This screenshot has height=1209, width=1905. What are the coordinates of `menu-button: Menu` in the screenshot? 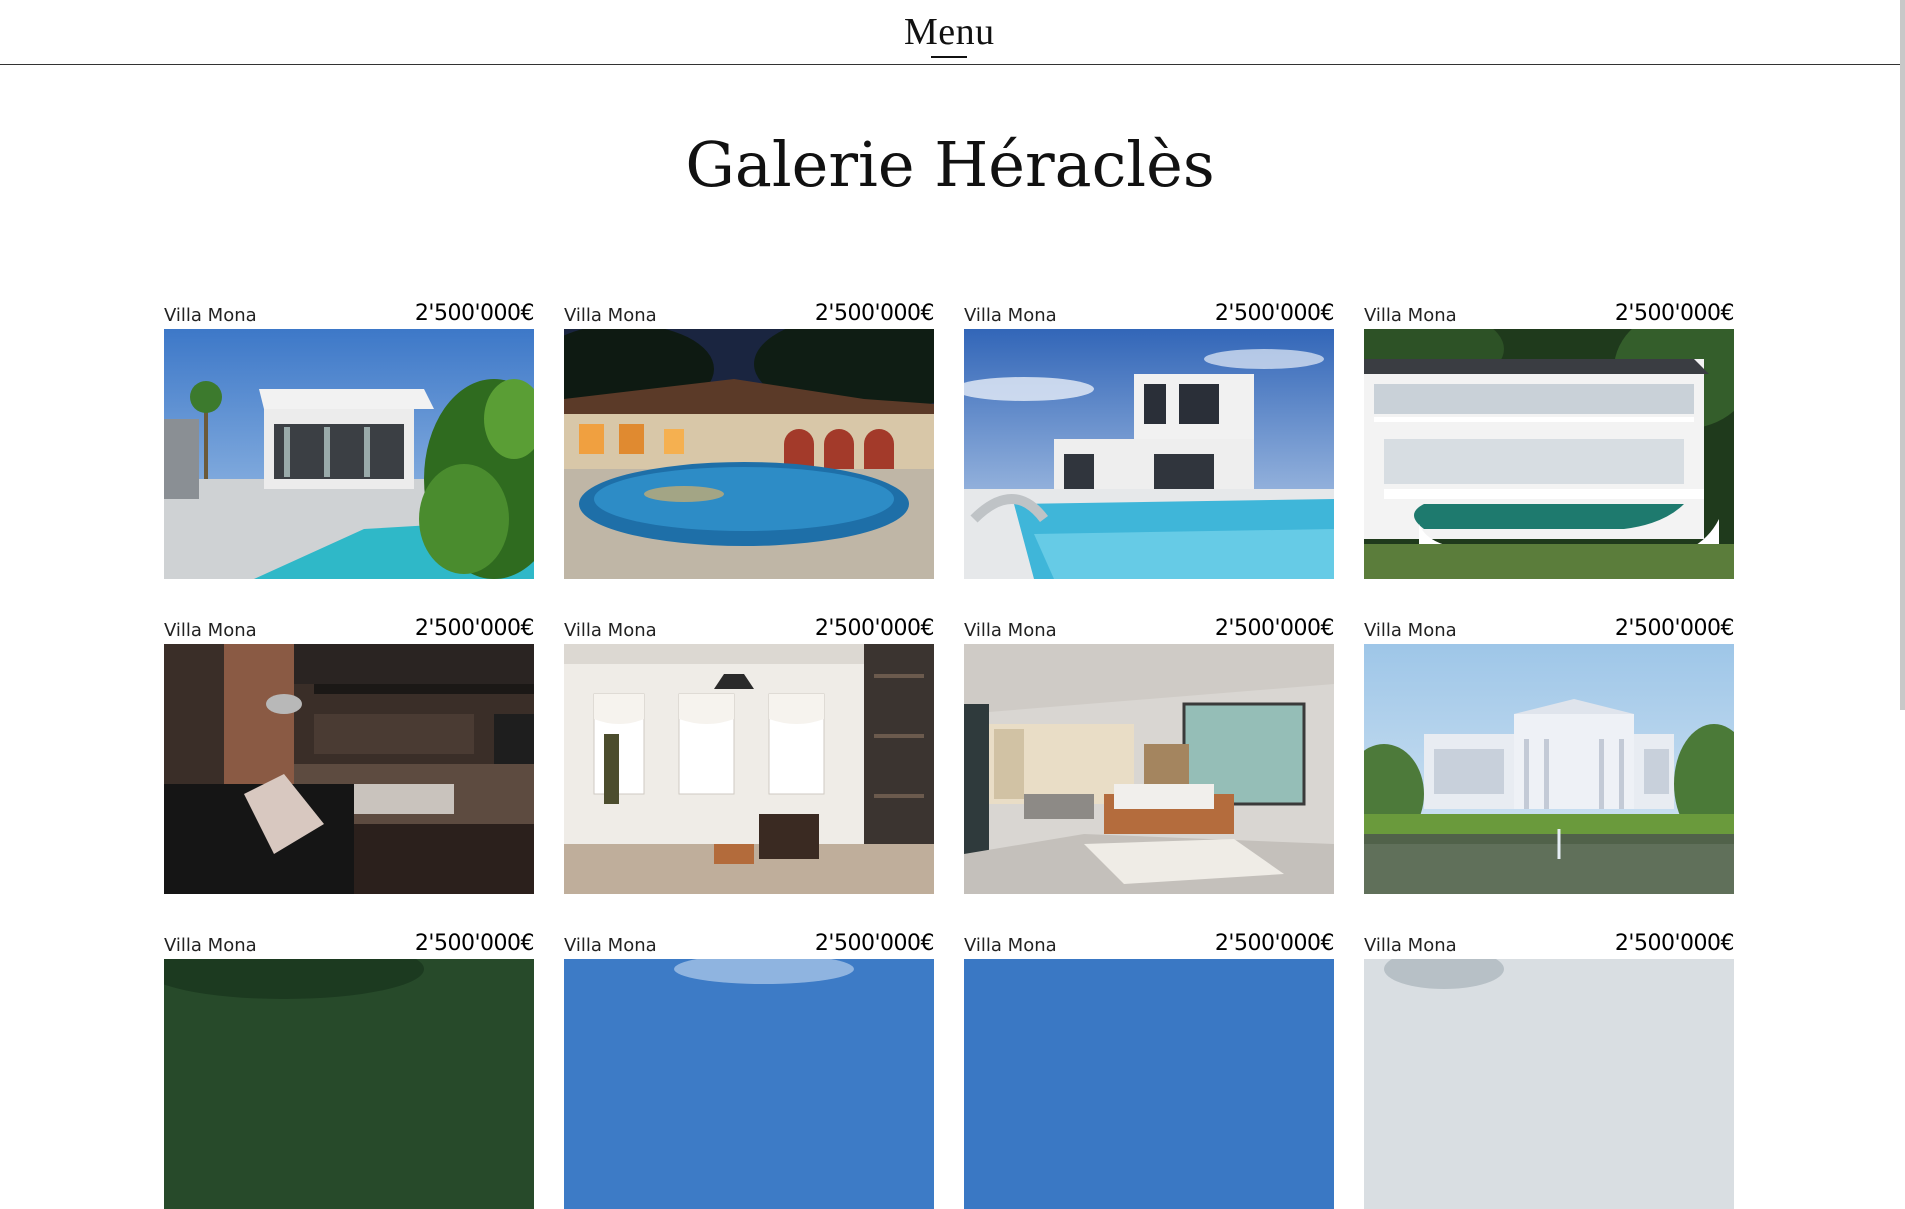 It's located at (949, 32).